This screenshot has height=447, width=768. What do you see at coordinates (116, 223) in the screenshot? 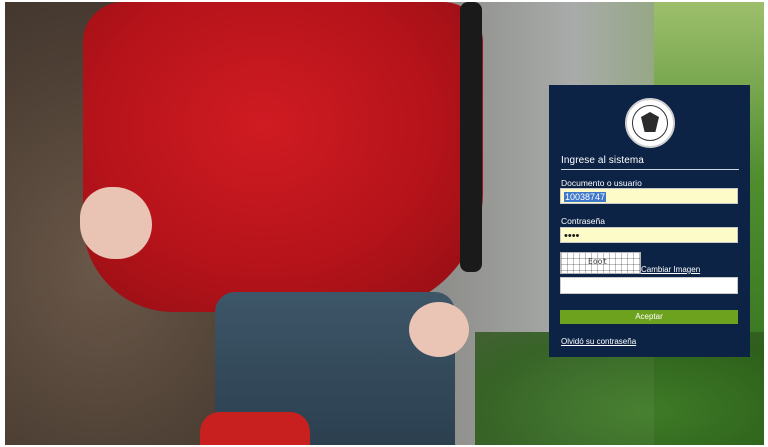
I see `child-left-hand` at bounding box center [116, 223].